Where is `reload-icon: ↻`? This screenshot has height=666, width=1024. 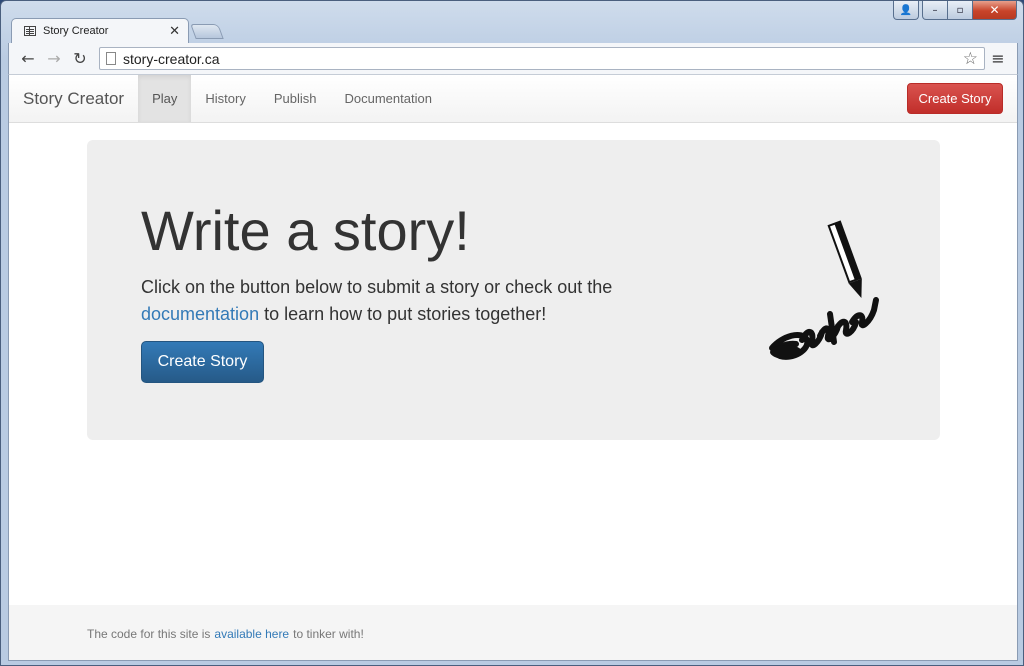 reload-icon: ↻ is located at coordinates (80, 58).